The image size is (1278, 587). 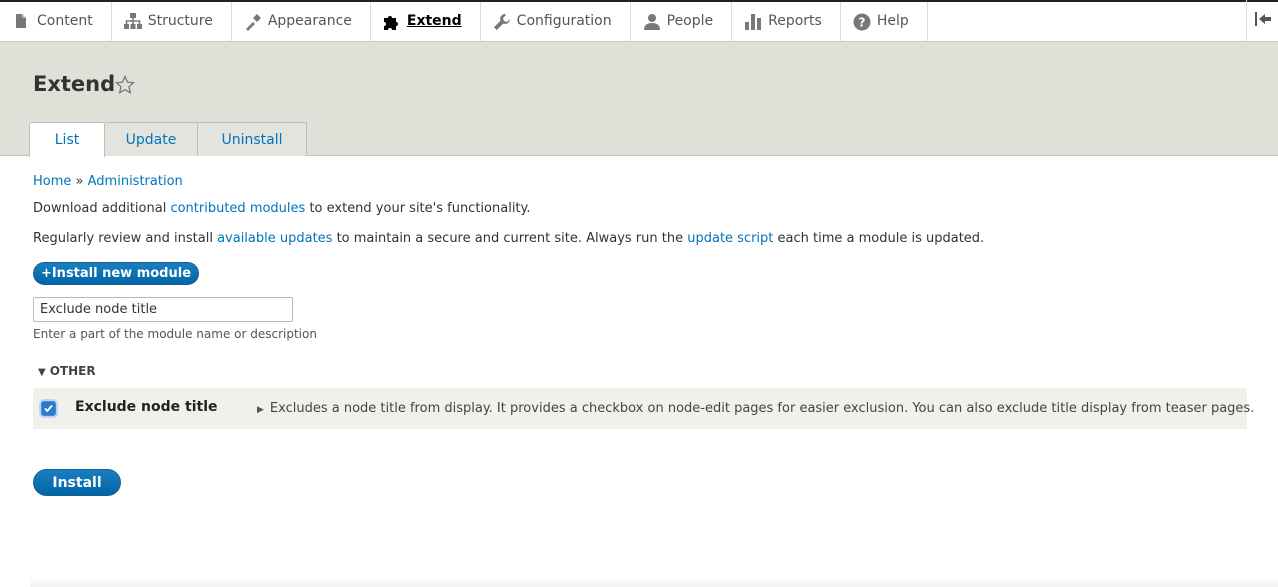 What do you see at coordinates (730, 238) in the screenshot?
I see `update-script-link: update script` at bounding box center [730, 238].